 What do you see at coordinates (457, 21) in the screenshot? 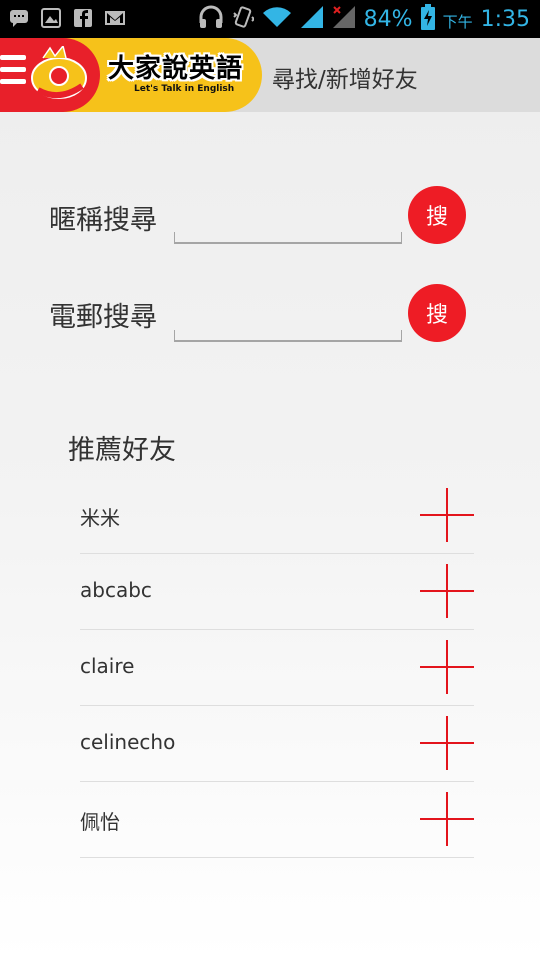
I see `clock-ampm: 下午` at bounding box center [457, 21].